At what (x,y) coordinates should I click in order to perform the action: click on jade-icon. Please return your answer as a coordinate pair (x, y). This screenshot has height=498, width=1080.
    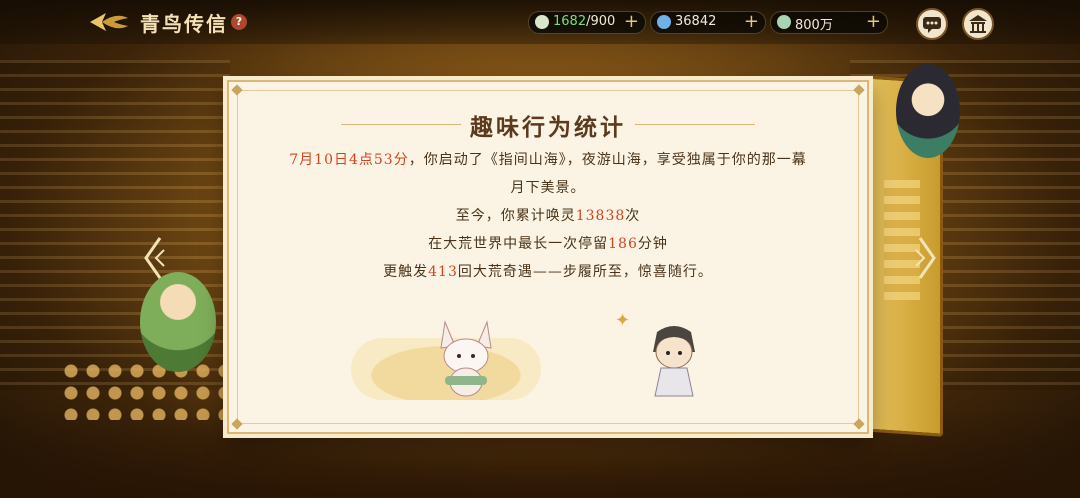
    Looking at the image, I should click on (664, 22).